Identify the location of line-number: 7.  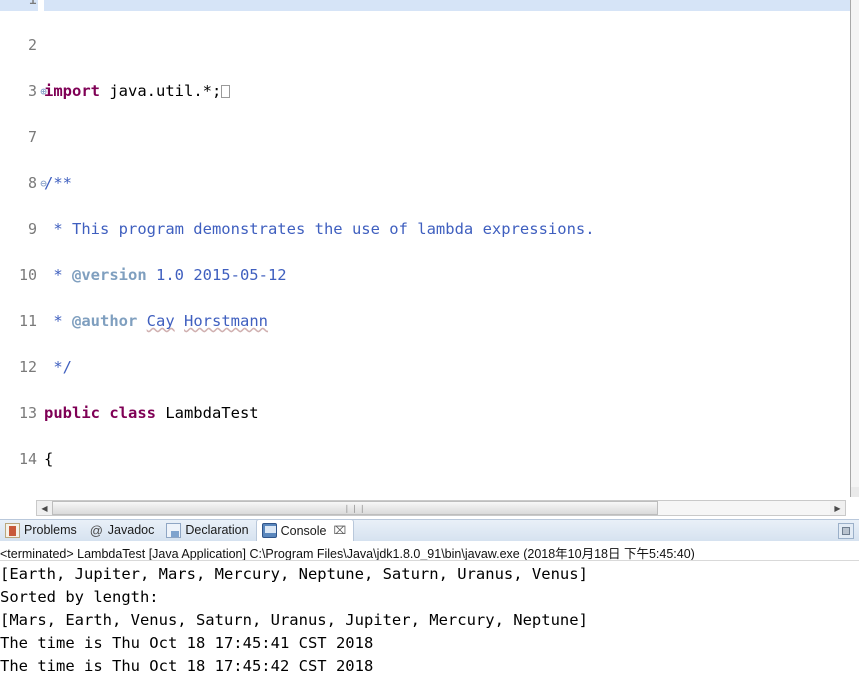
(19, 137).